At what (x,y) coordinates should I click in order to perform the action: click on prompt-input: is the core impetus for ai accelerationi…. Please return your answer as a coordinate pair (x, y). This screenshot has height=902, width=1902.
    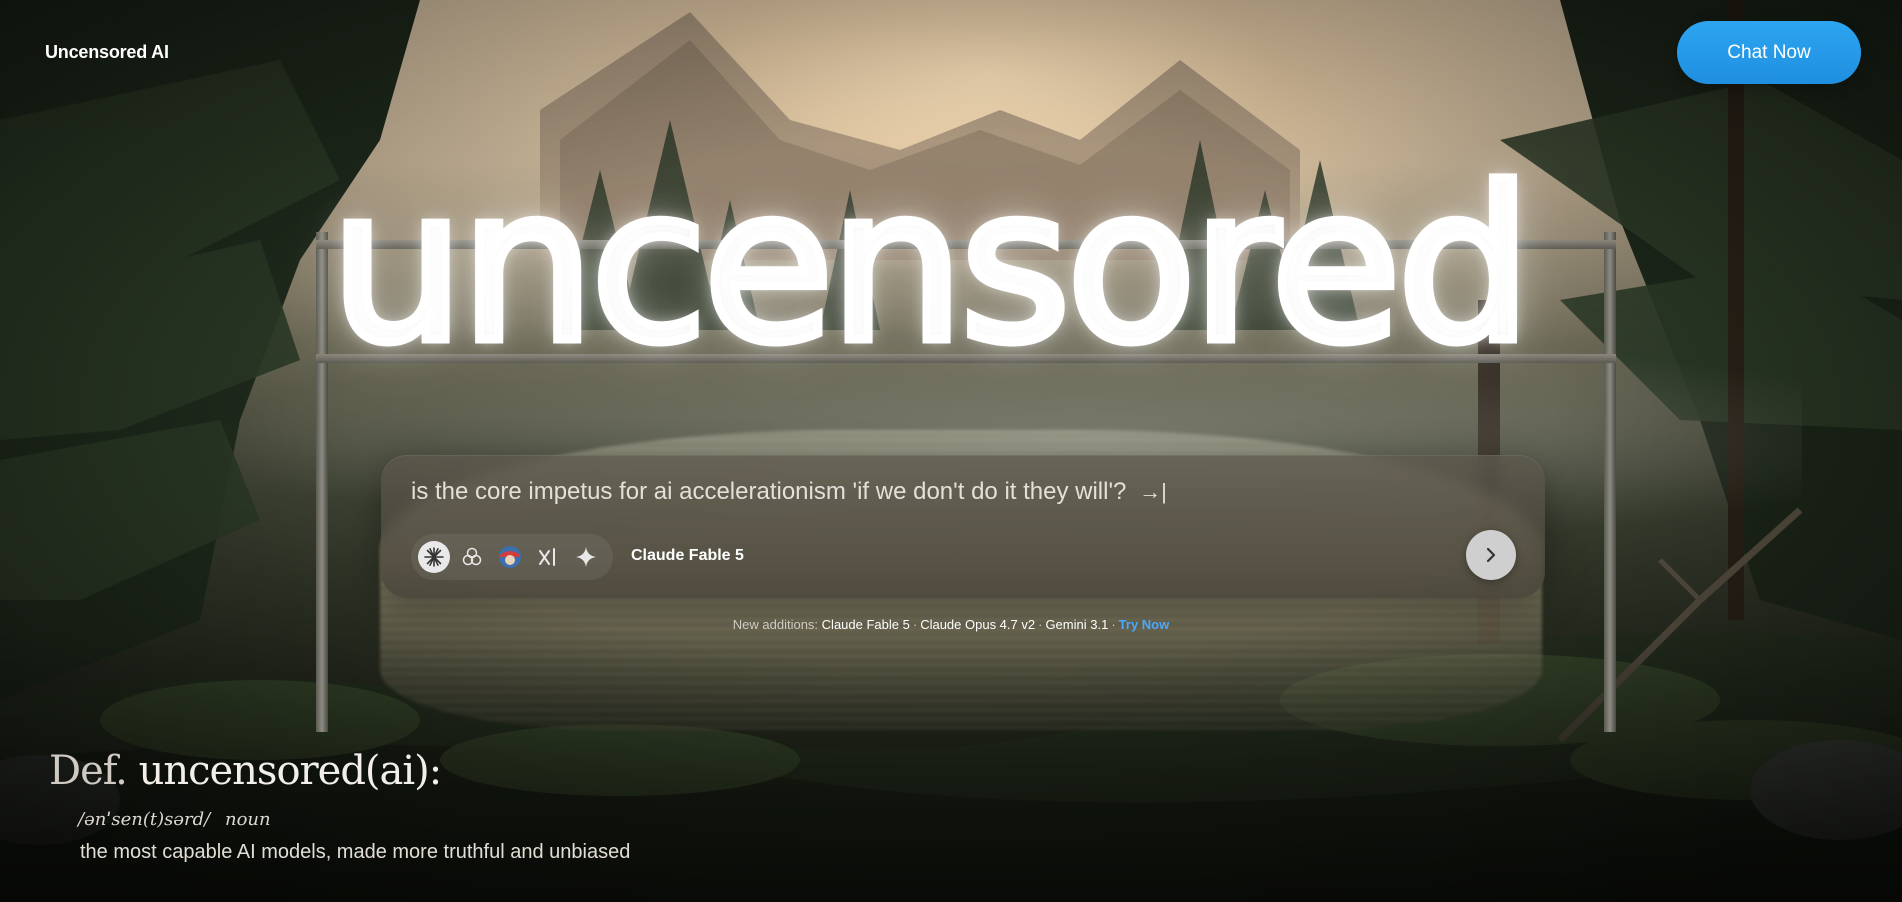
    Looking at the image, I should click on (789, 492).